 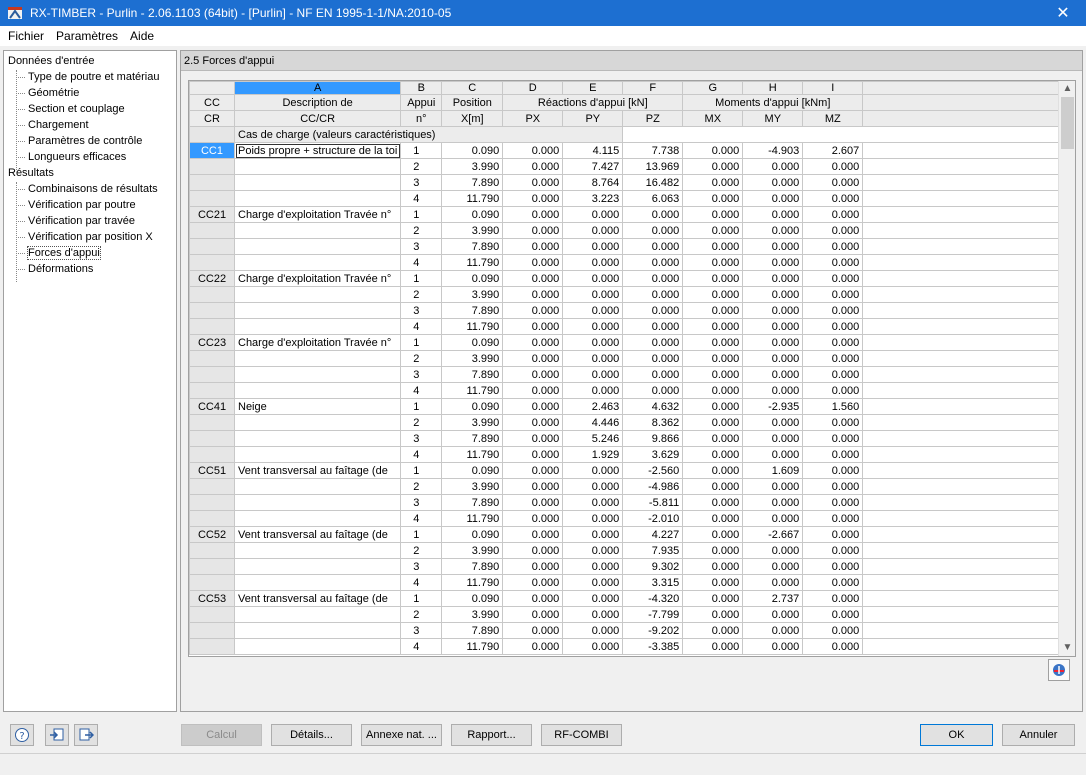 What do you see at coordinates (87, 36) in the screenshot?
I see `menu-parametres: Paramètres` at bounding box center [87, 36].